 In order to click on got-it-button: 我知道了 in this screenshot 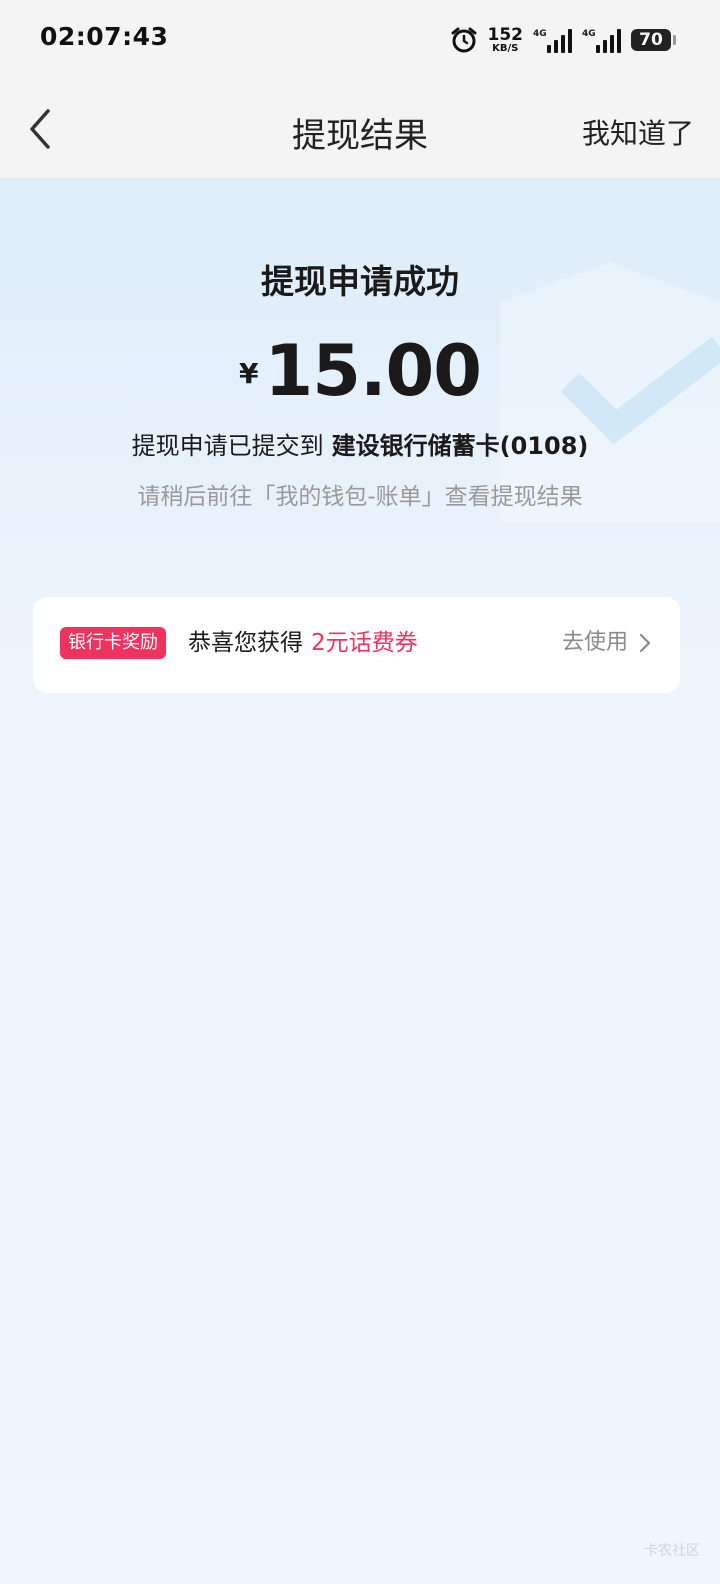, I will do `click(638, 132)`.